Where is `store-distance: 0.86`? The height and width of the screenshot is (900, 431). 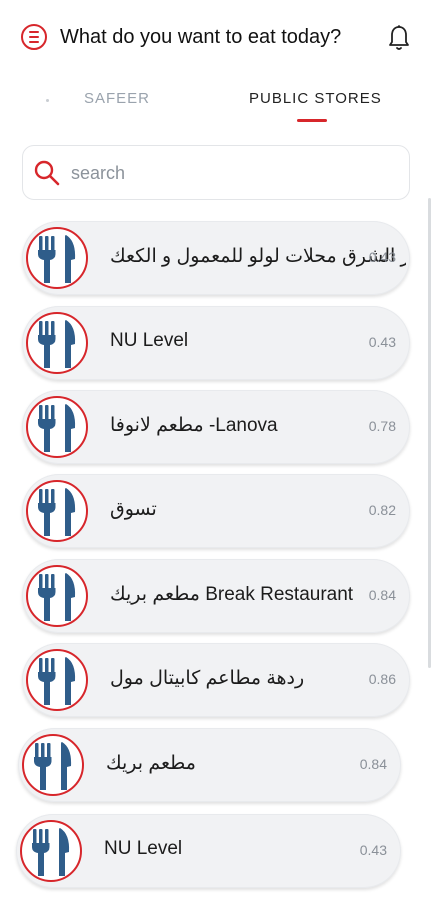
store-distance: 0.86 is located at coordinates (382, 679).